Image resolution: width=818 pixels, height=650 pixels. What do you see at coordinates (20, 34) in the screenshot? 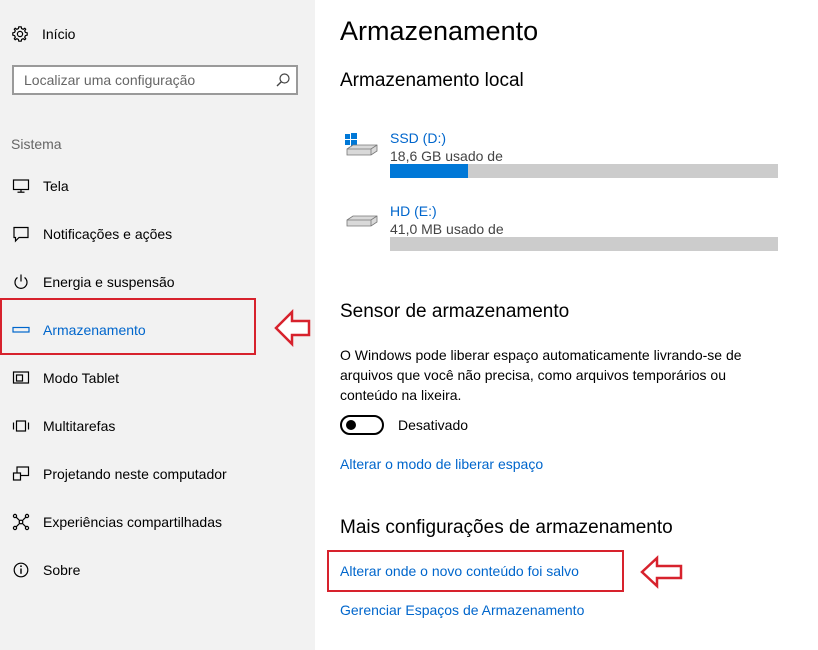
I see `gear-icon` at bounding box center [20, 34].